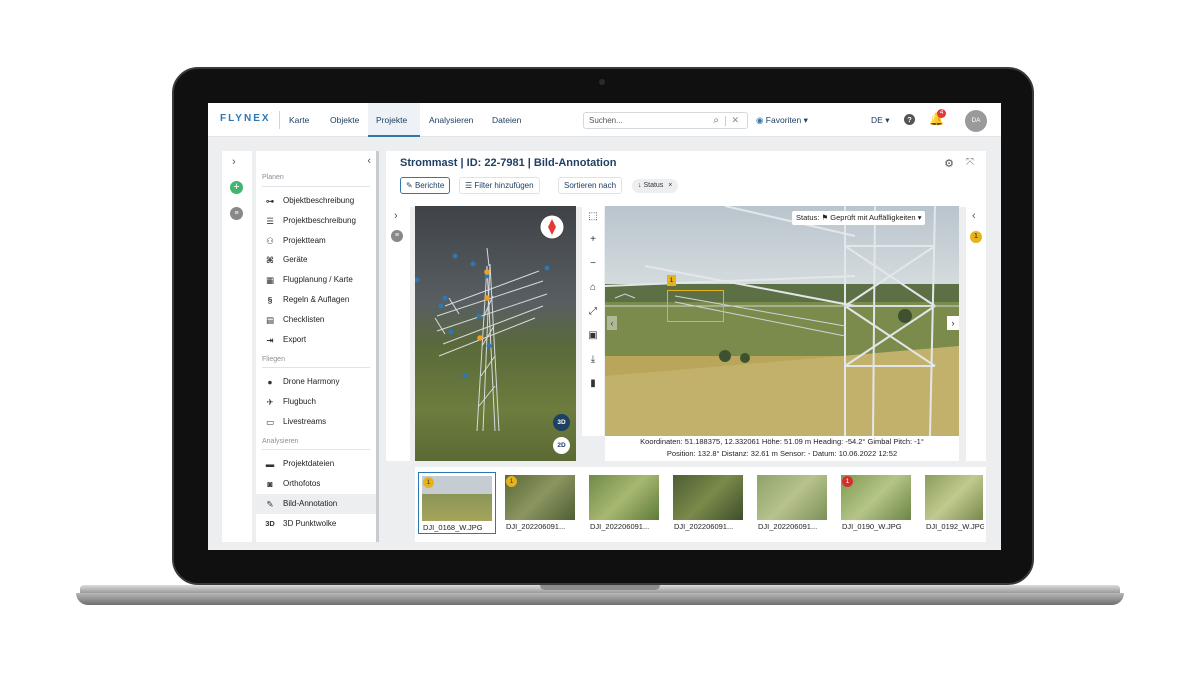 This screenshot has height=675, width=1200. What do you see at coordinates (941, 113) in the screenshot?
I see `notification-count-badge: 4` at bounding box center [941, 113].